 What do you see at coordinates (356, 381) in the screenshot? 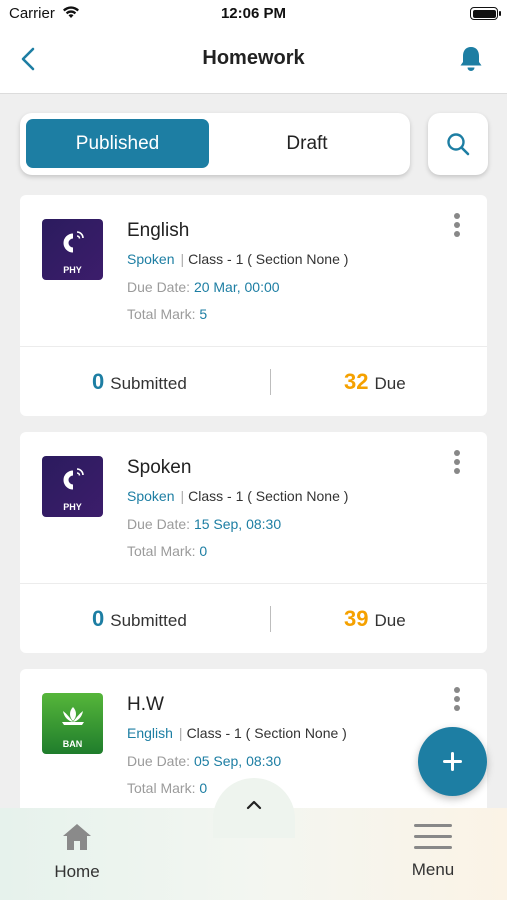
I see `due-count: 32` at bounding box center [356, 381].